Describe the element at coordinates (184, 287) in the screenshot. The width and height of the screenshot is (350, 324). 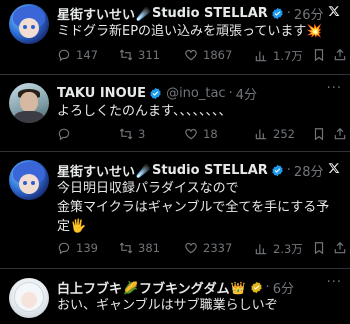
I see `author-name-suffix: フブキングダム` at that location.